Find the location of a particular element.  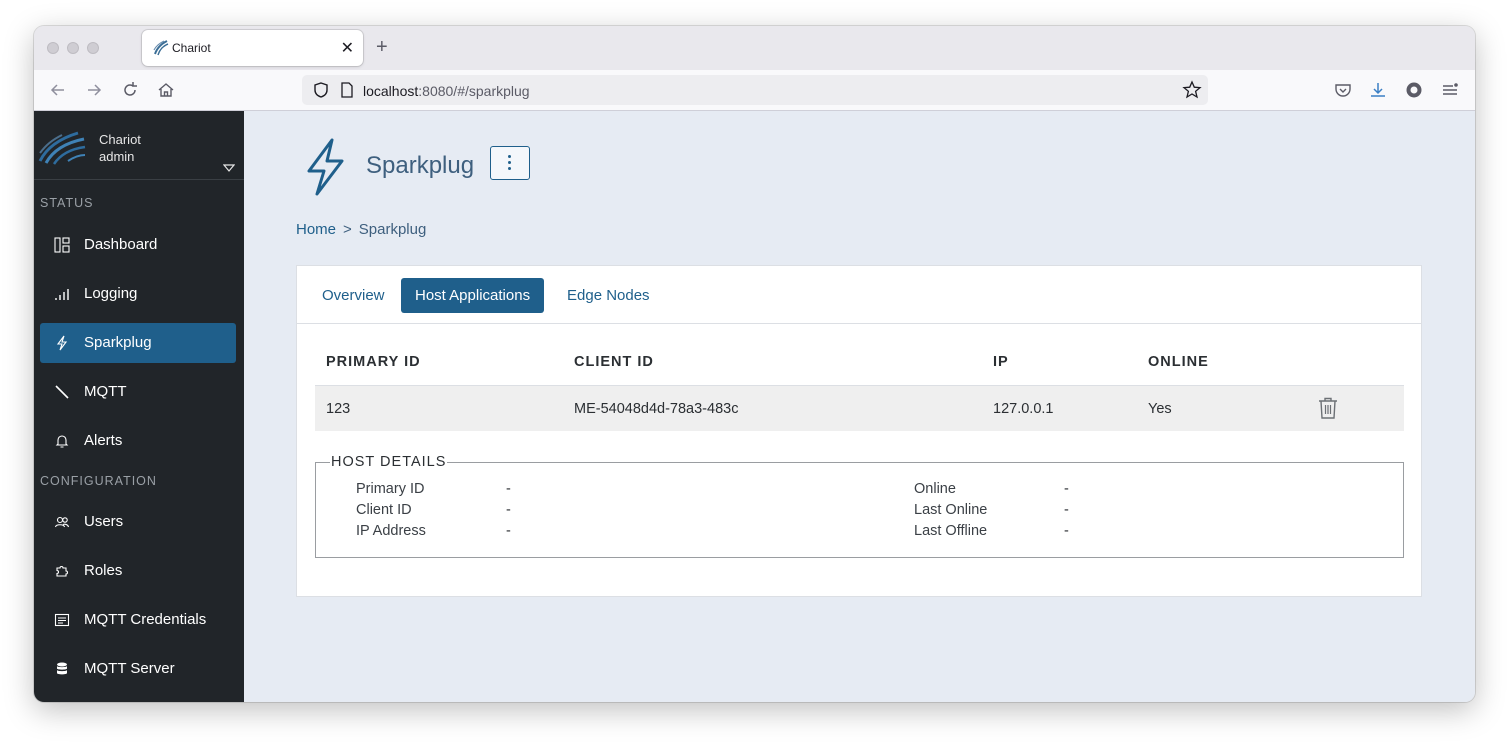

browser-tab: Chariot ✕ is located at coordinates (252, 48).